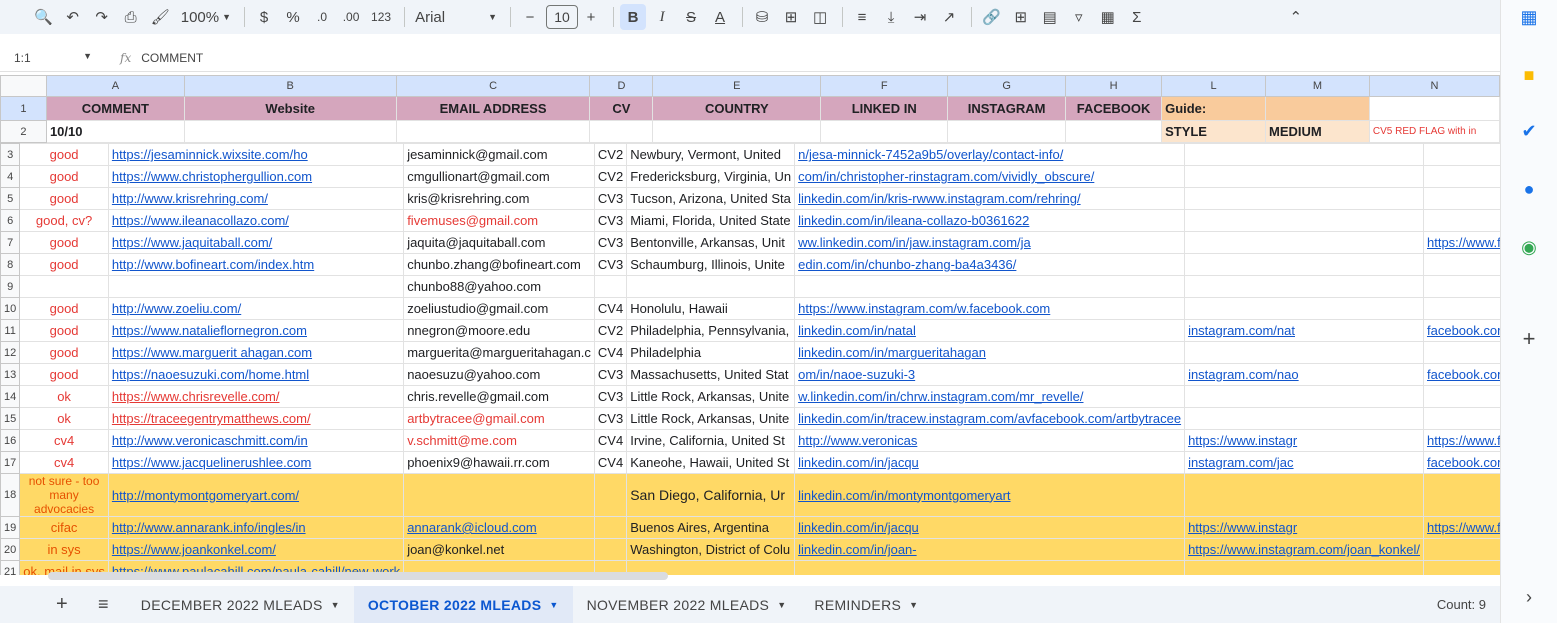  I want to click on linkedin-cell: linkedin.com/in/ileana-collazo-b0361622, so click(990, 220).